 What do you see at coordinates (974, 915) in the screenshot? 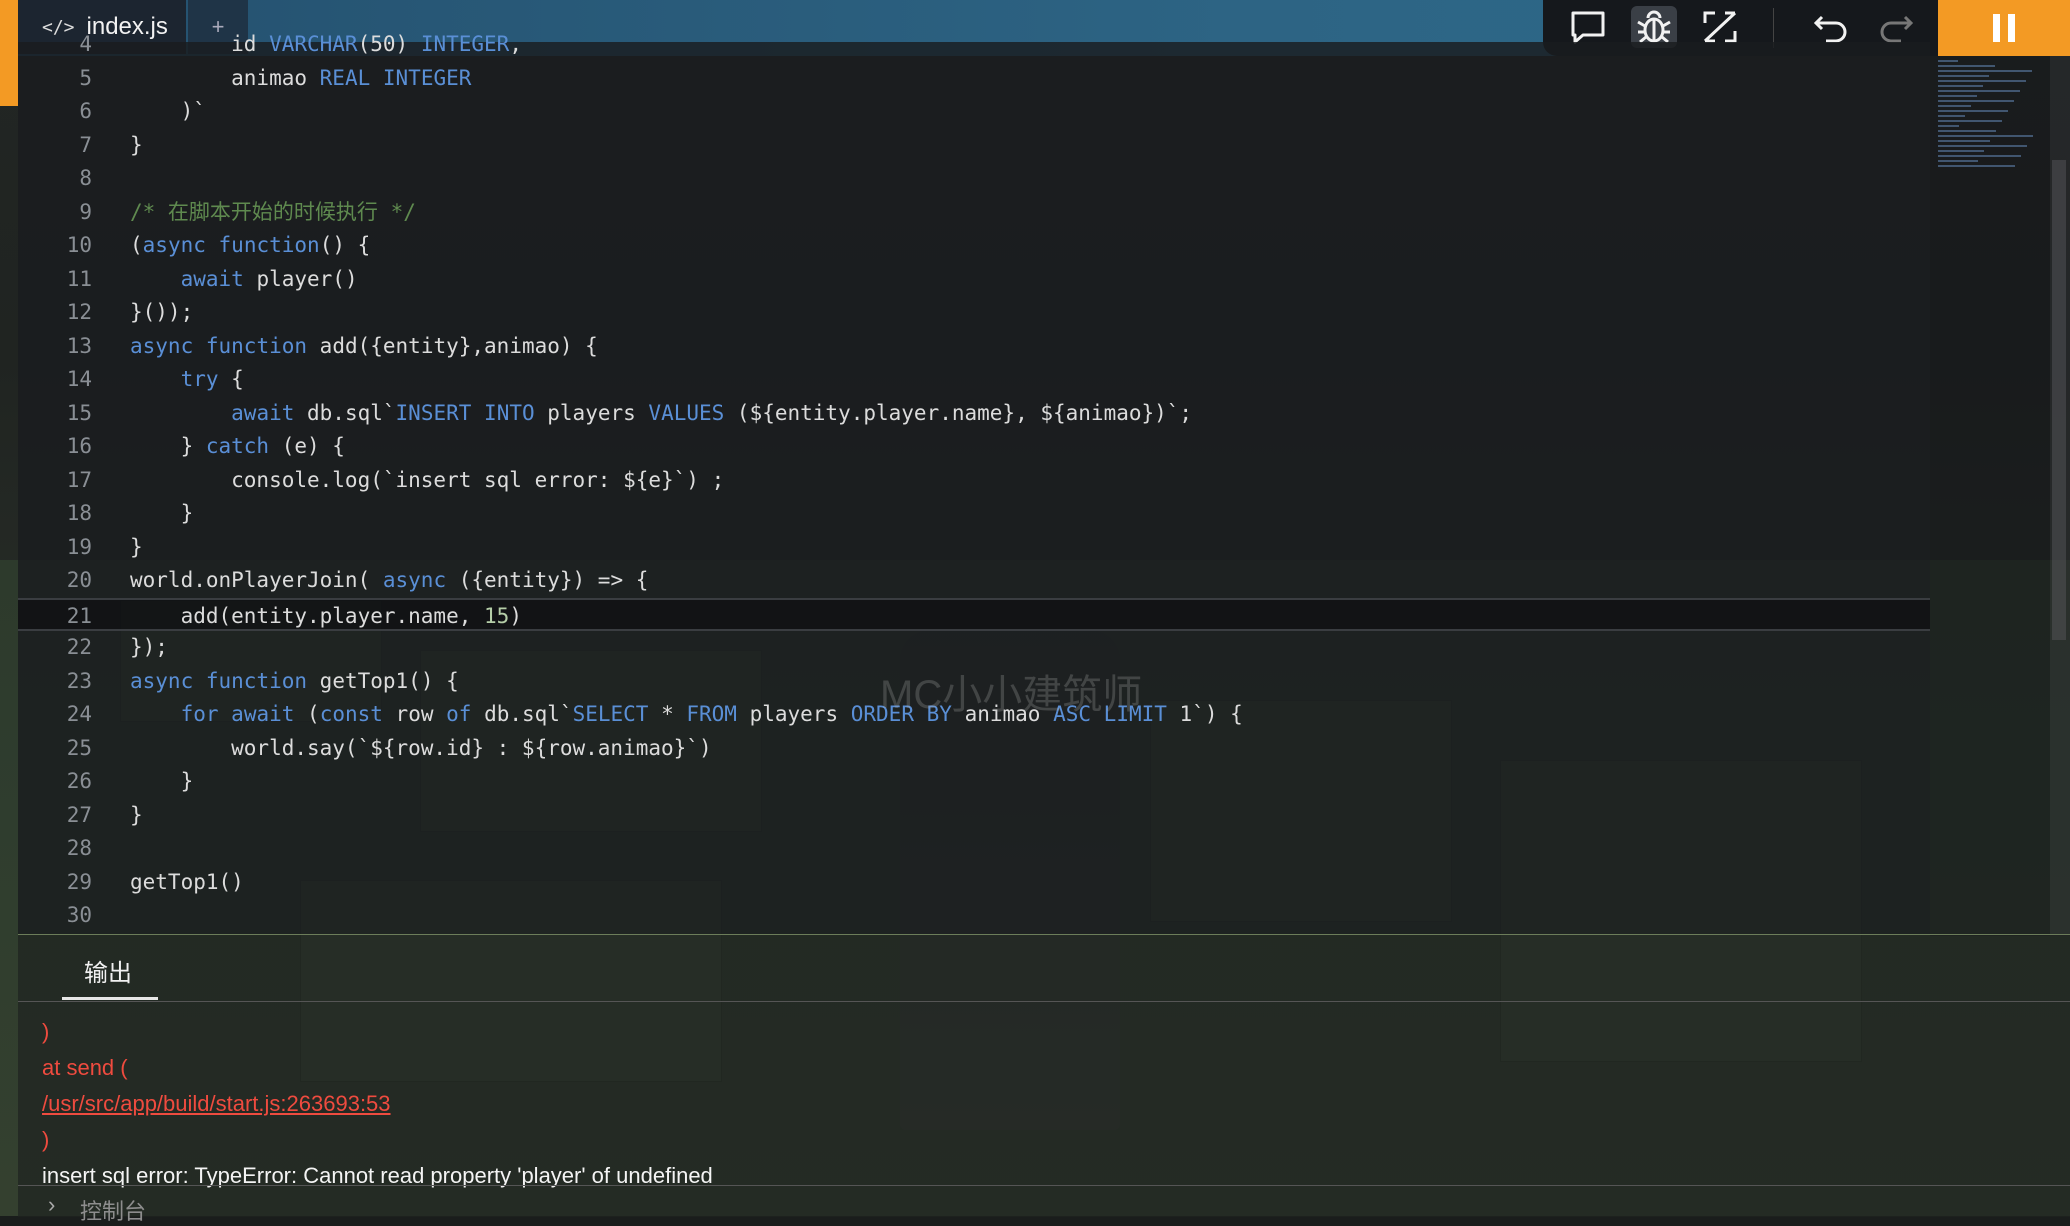
I see `code-line: 30` at bounding box center [974, 915].